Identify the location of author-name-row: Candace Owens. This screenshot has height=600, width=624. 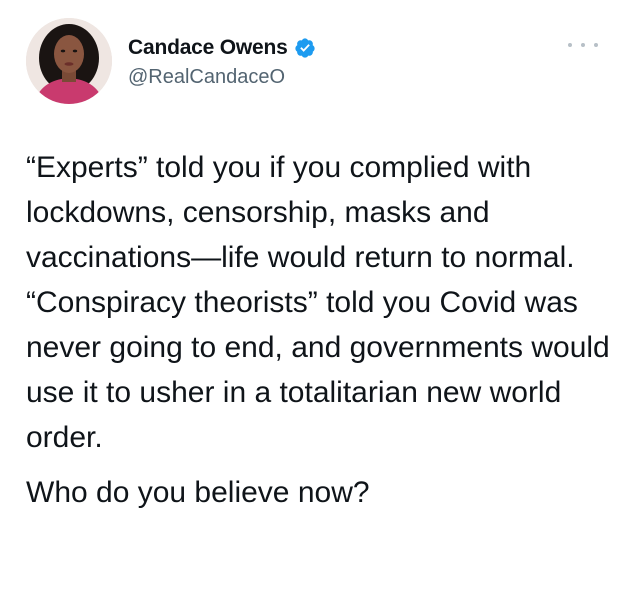
(222, 48).